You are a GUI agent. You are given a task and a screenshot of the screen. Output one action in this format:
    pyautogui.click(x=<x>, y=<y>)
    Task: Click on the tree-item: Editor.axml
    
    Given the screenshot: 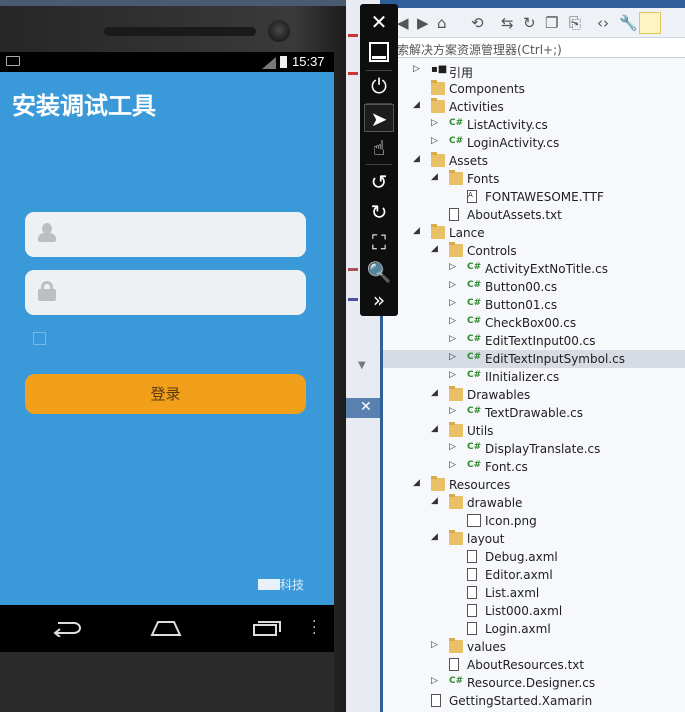 What is the action you would take?
    pyautogui.click(x=534, y=575)
    